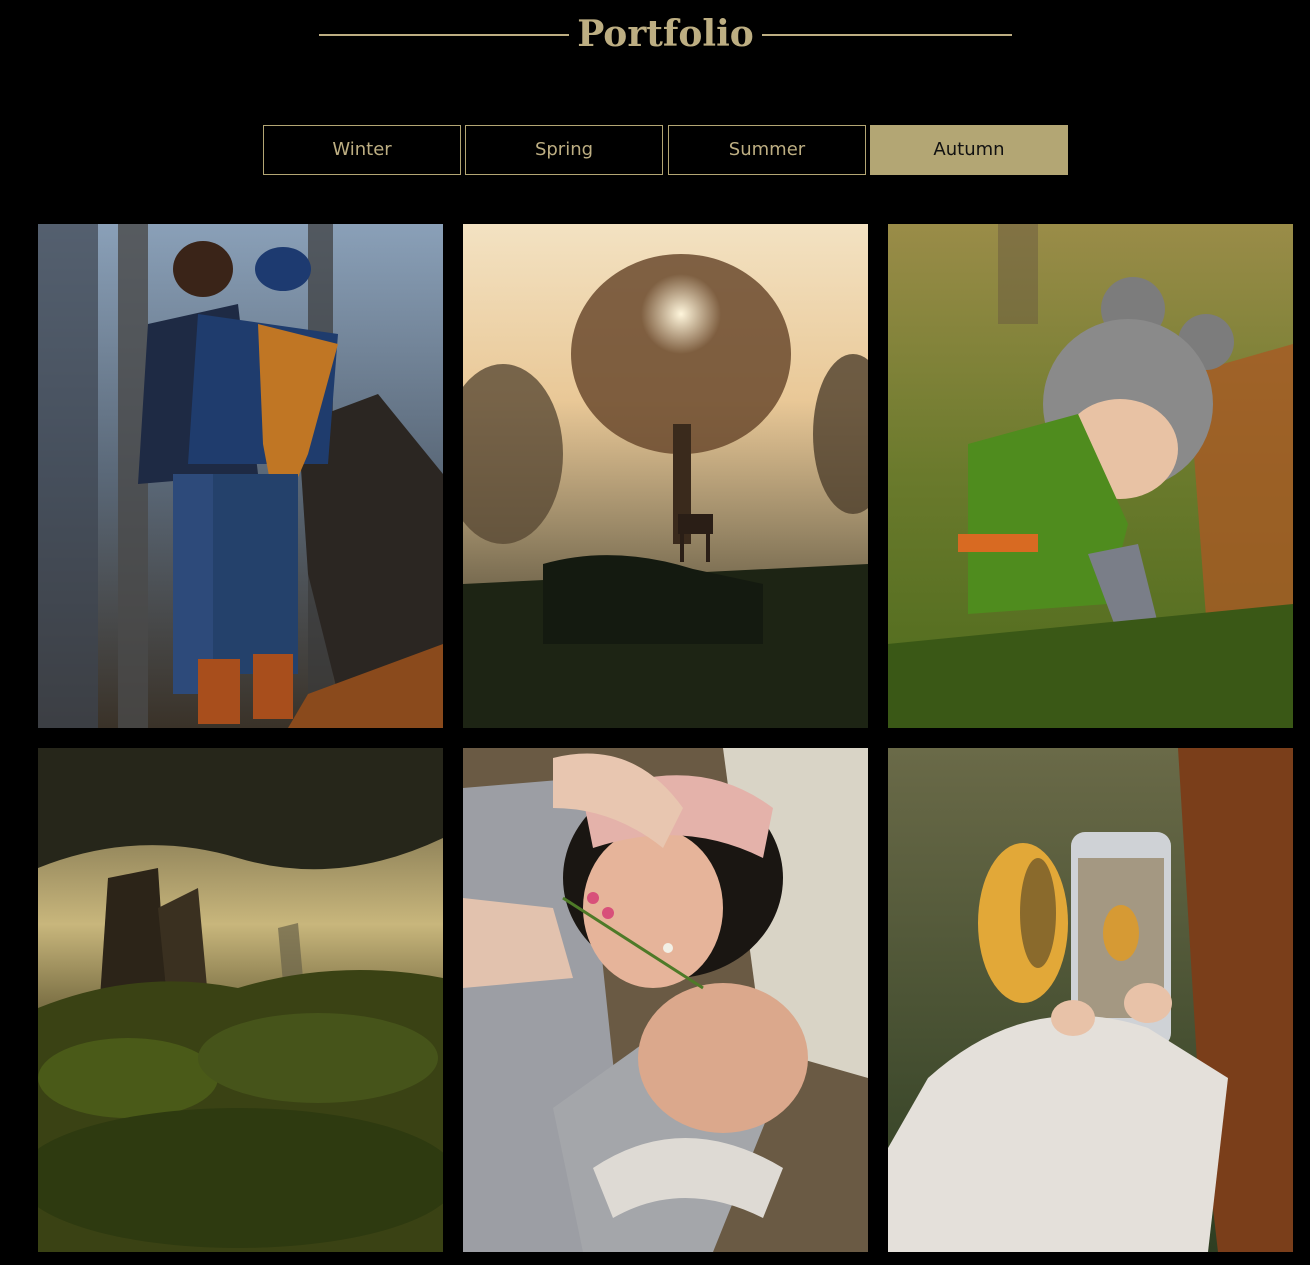  I want to click on child-knit-hat-image, so click(1090, 476).